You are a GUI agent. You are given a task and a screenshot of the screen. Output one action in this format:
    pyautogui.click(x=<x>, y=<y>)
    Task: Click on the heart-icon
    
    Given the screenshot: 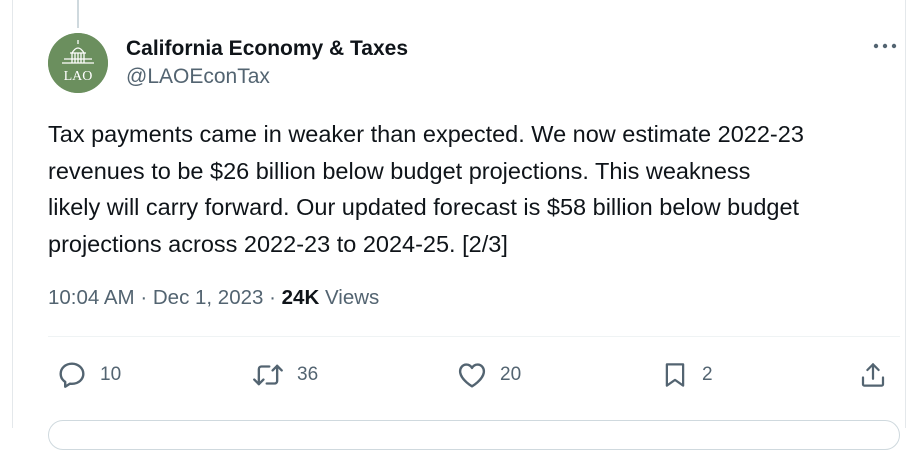 What is the action you would take?
    pyautogui.click(x=472, y=375)
    